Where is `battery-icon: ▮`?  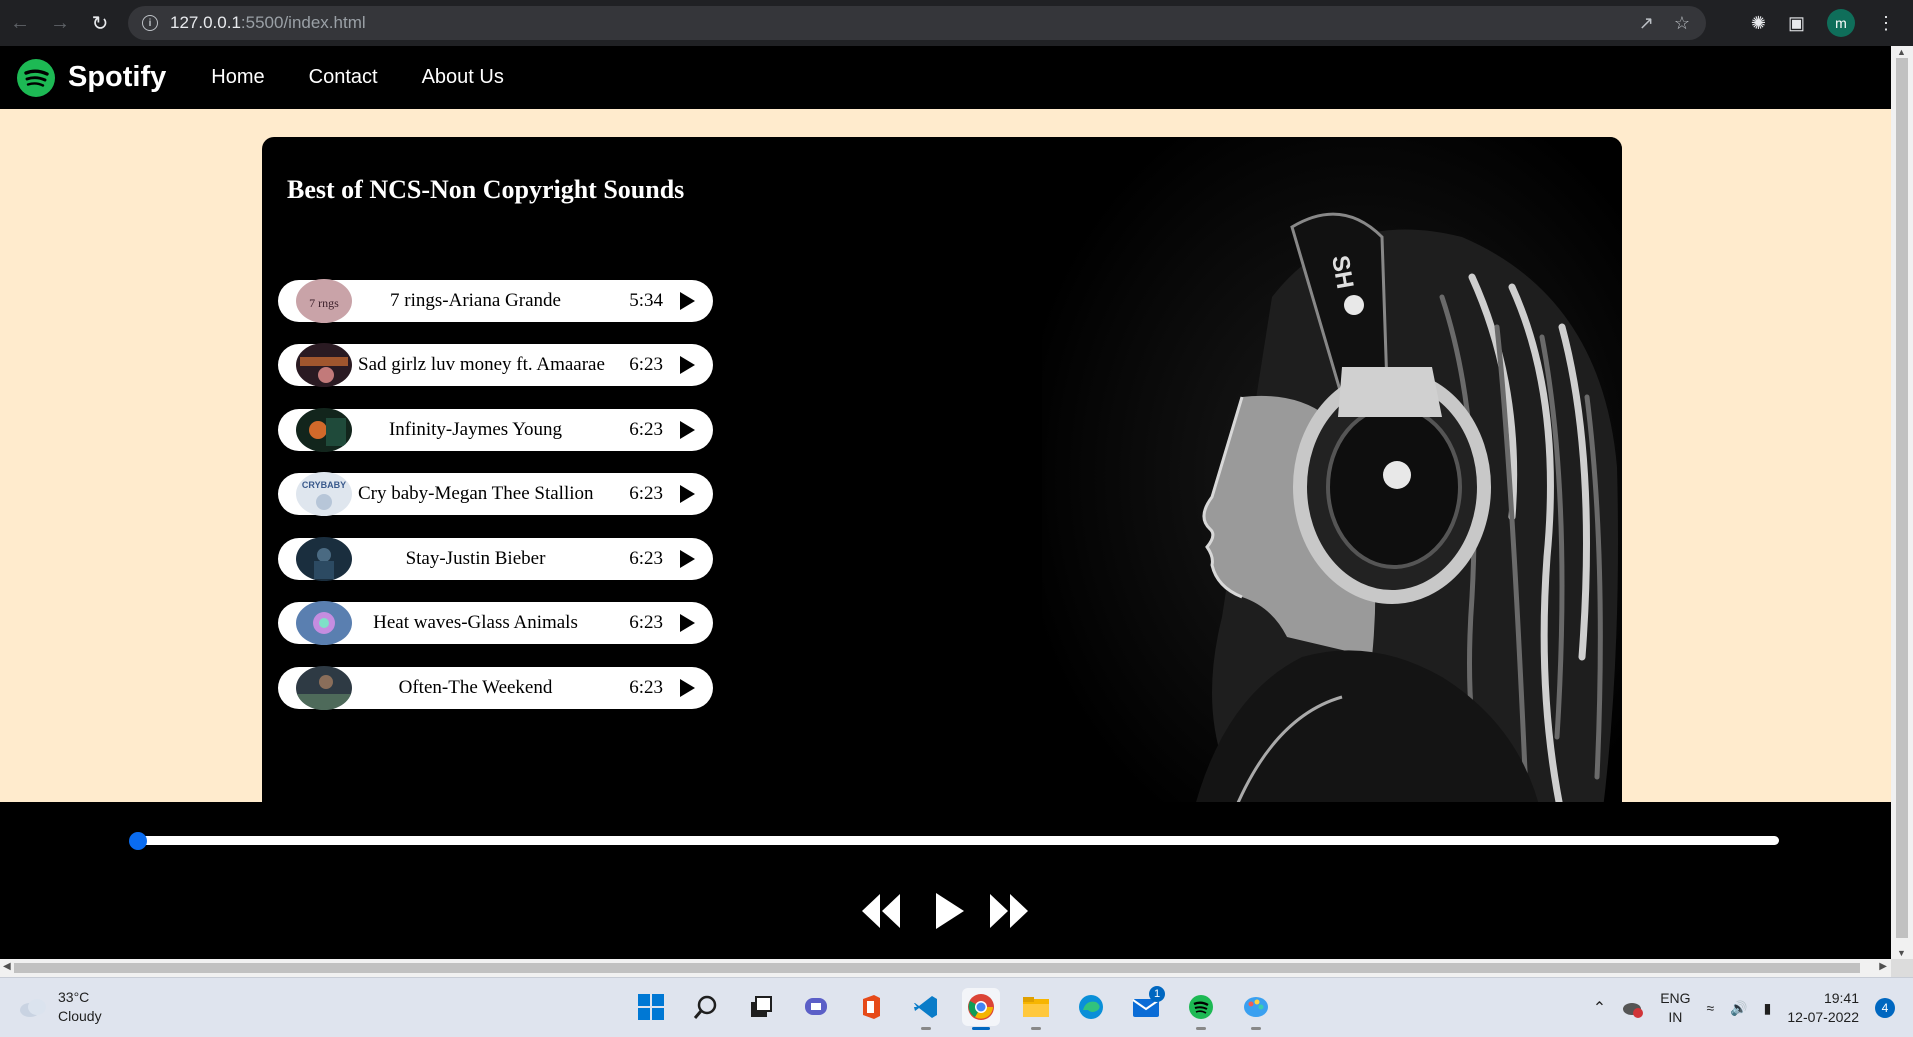 battery-icon: ▮ is located at coordinates (1768, 1008).